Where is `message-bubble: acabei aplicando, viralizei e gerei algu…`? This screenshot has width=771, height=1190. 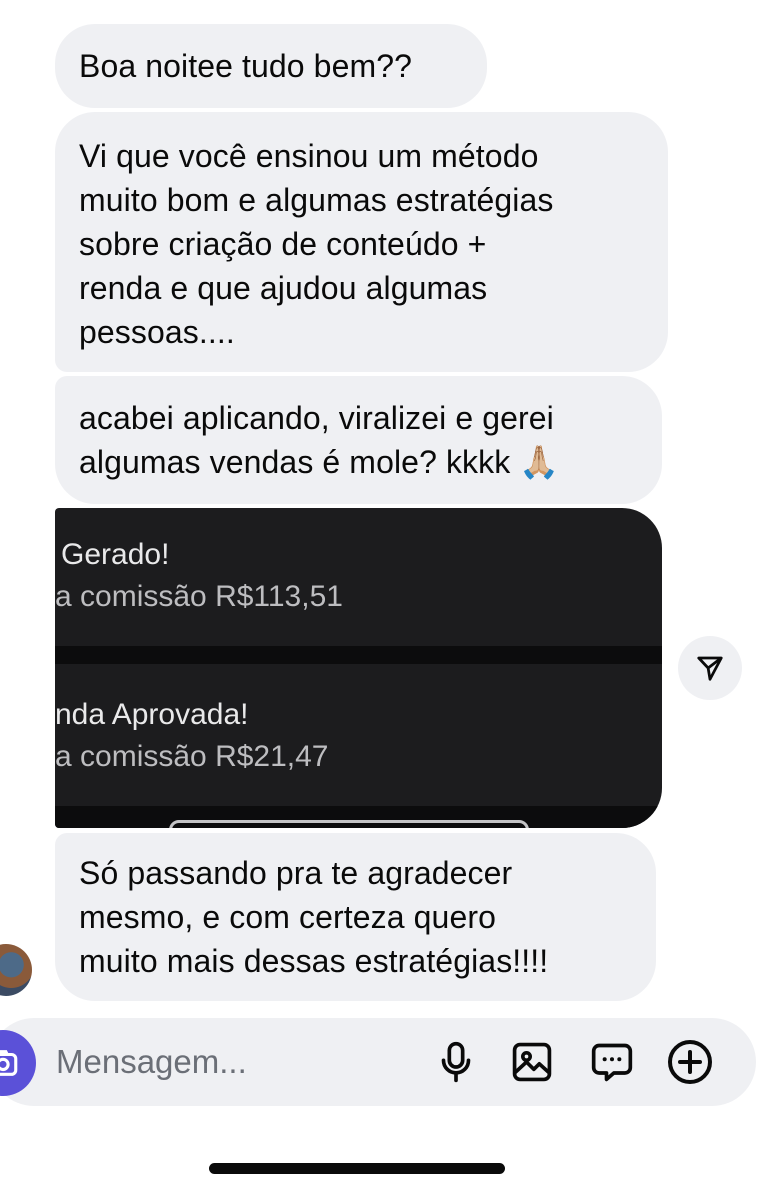
message-bubble: acabei aplicando, viralizei e gerei algu… is located at coordinates (358, 440).